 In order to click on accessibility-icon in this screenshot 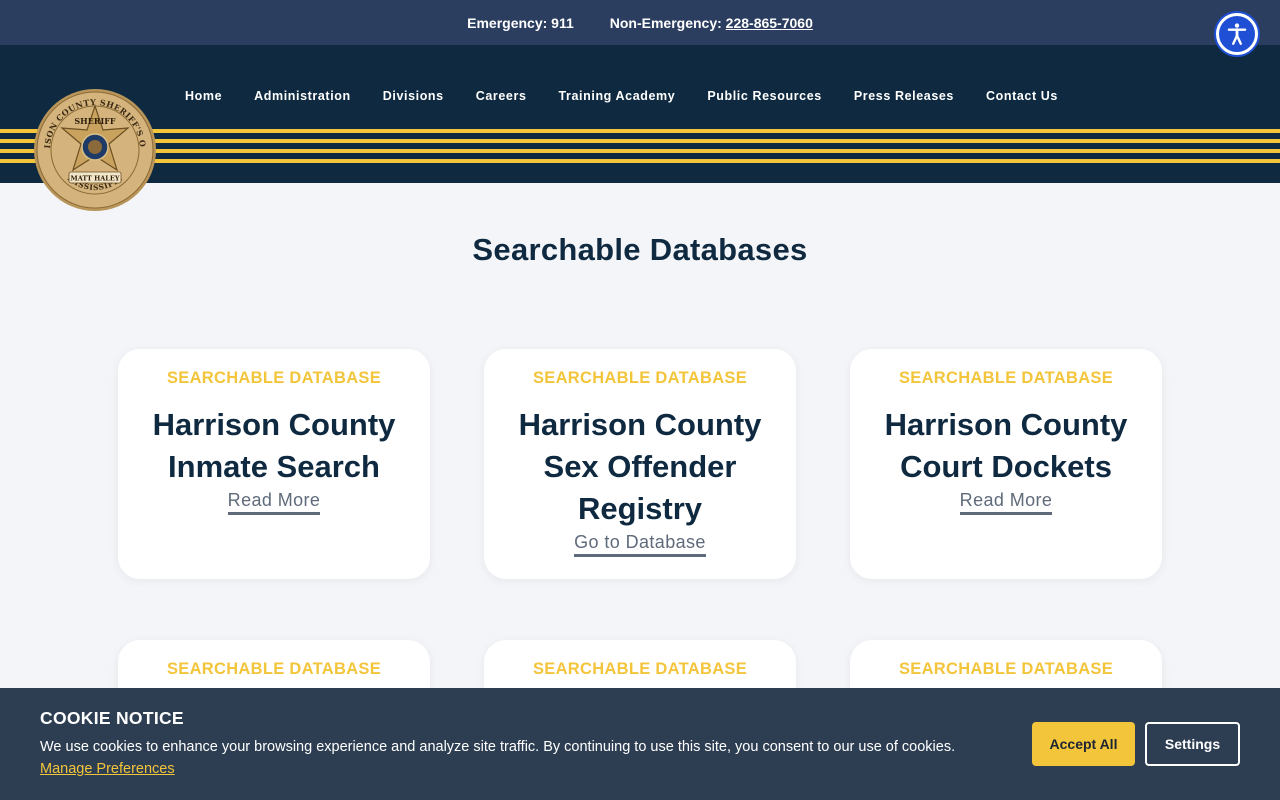, I will do `click(1237, 34)`.